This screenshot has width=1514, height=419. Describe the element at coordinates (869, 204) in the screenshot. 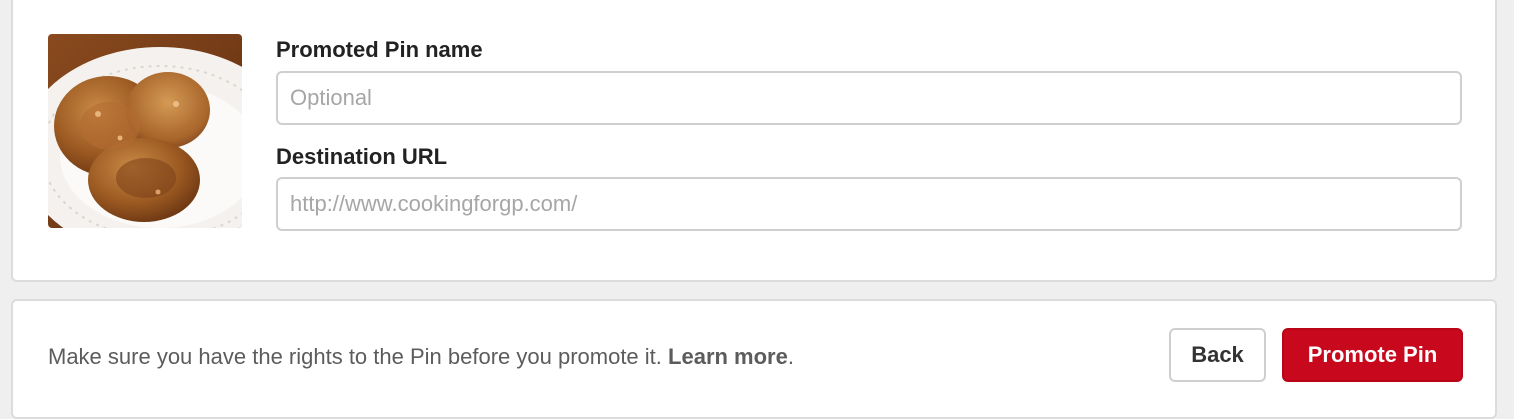

I see `destination-url-input` at that location.